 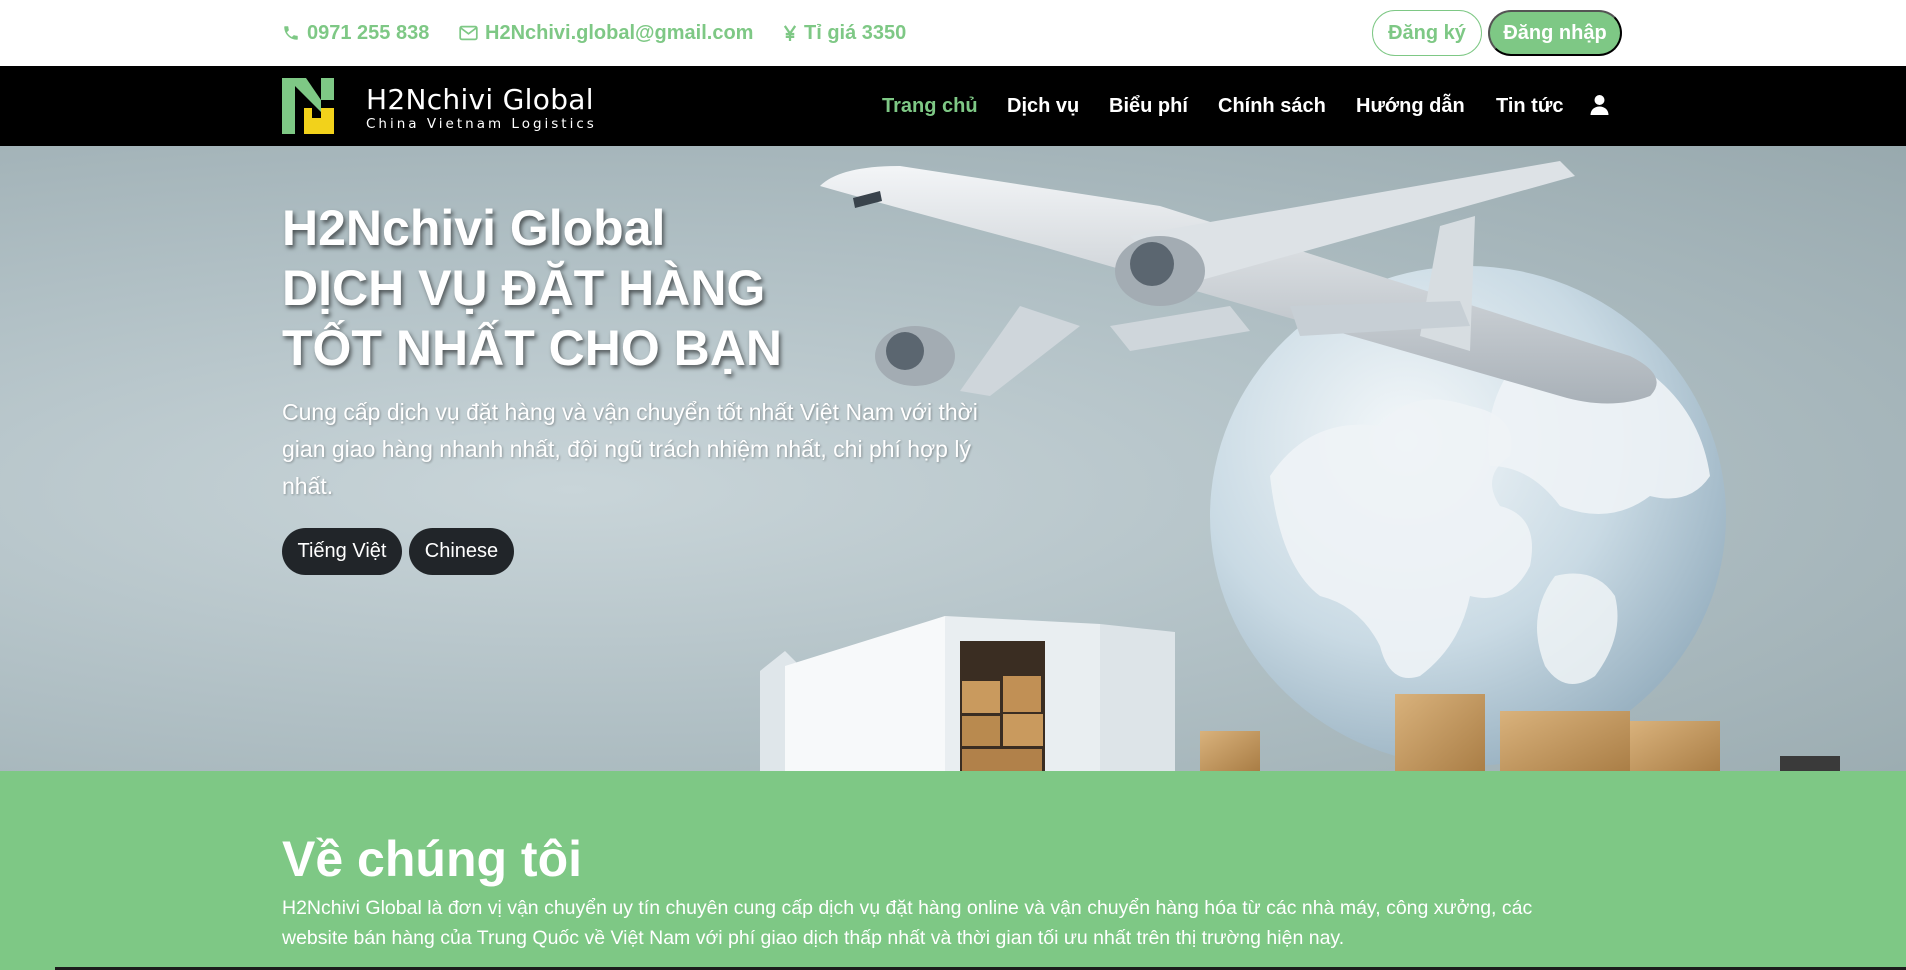 What do you see at coordinates (468, 33) in the screenshot?
I see `envelope-icon` at bounding box center [468, 33].